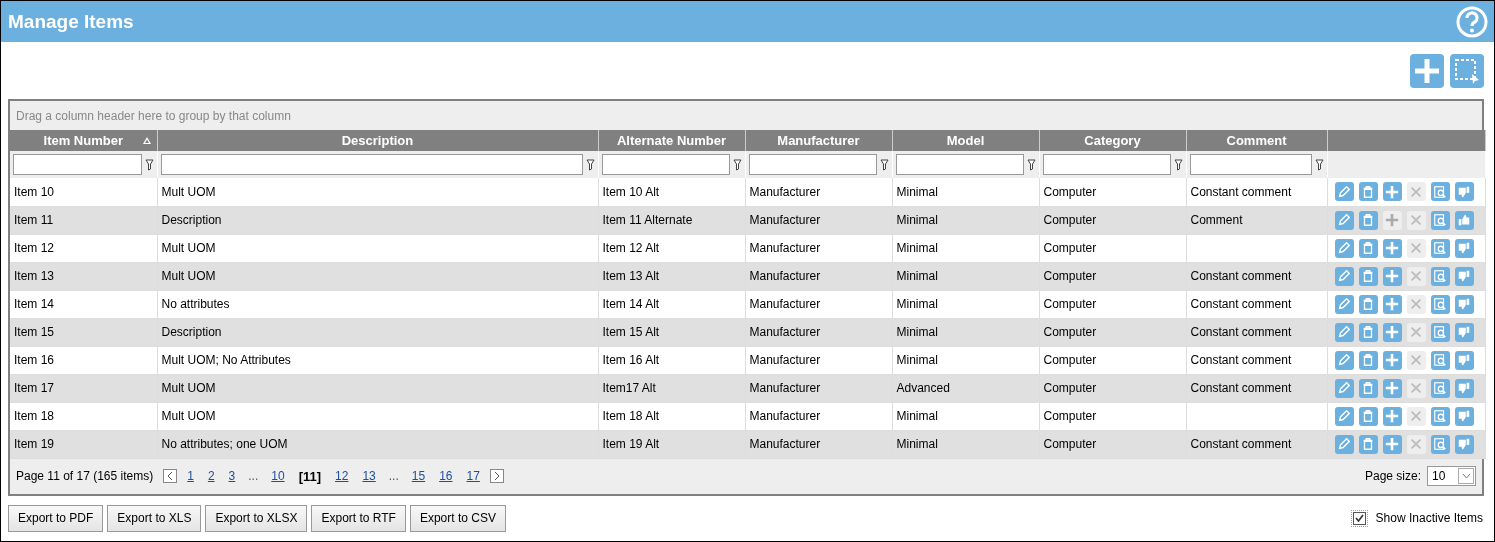  I want to click on page-link: 2, so click(211, 476).